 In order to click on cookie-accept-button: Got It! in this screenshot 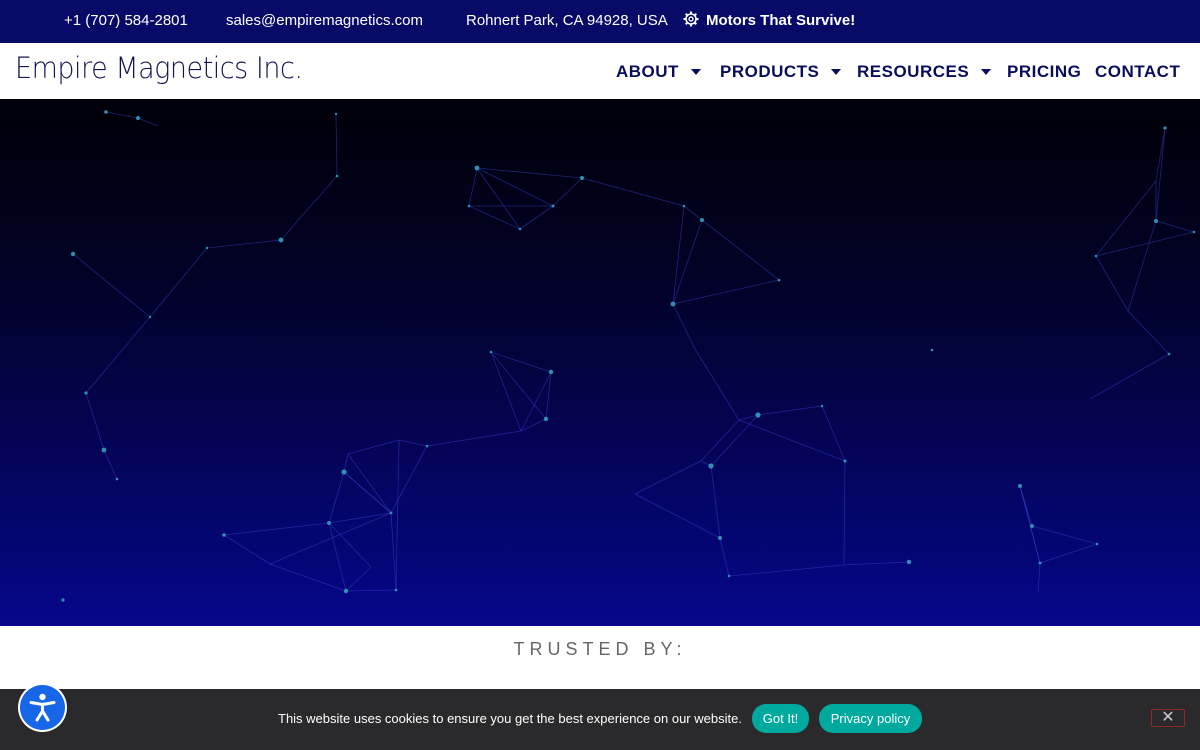, I will do `click(780, 718)`.